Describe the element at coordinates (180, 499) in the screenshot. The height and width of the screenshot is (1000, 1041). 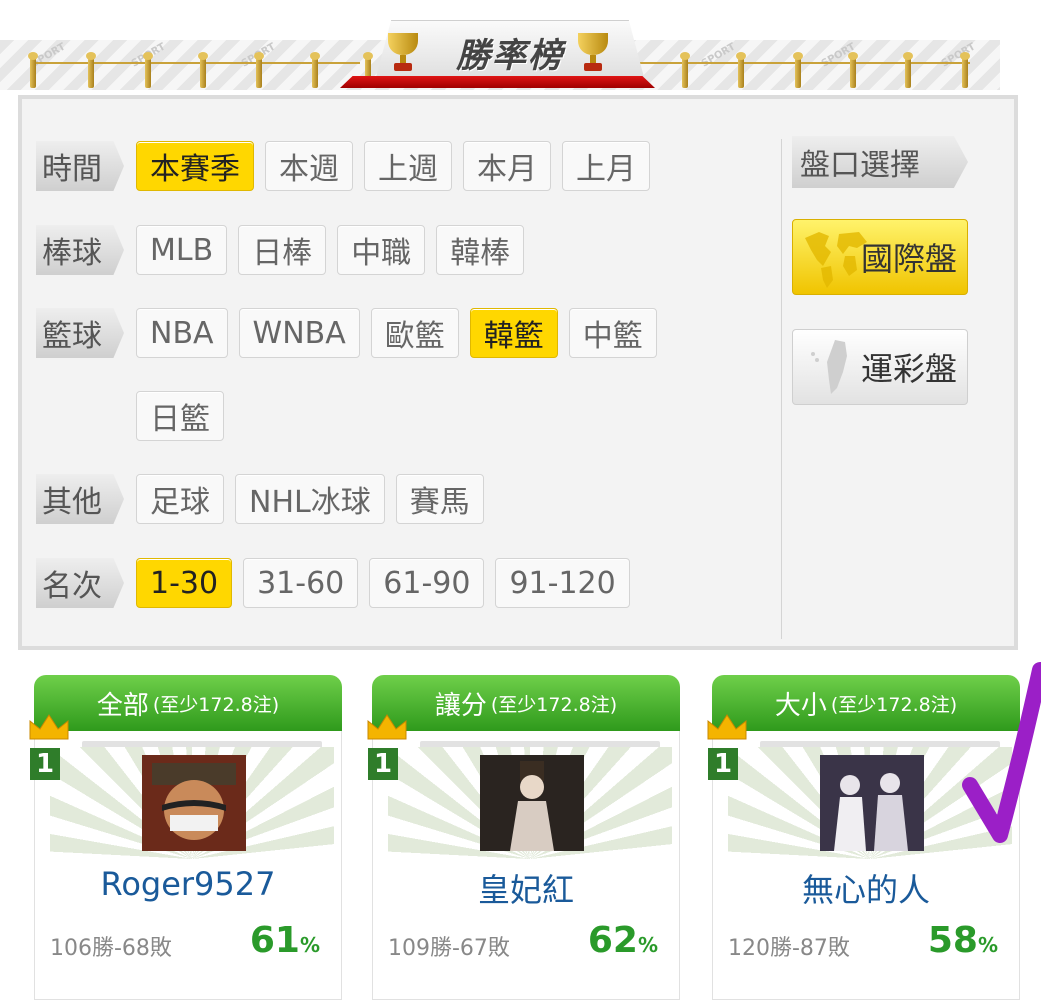
I see `other-option-soccer: 足球` at that location.